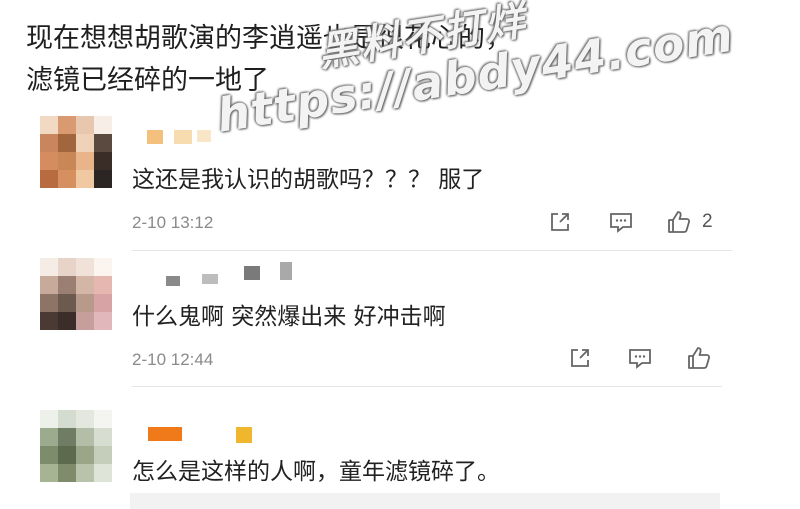 The width and height of the screenshot is (800, 509). What do you see at coordinates (316, 472) in the screenshot?
I see `comment-text: 怎么是这样的人啊，童年滤镜碎了。` at bounding box center [316, 472].